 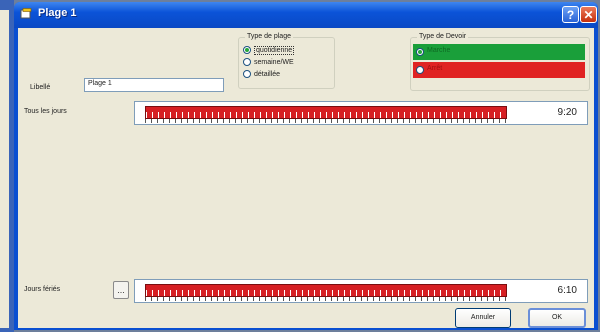 I want to click on devoir-label: Marche, so click(x=439, y=50).